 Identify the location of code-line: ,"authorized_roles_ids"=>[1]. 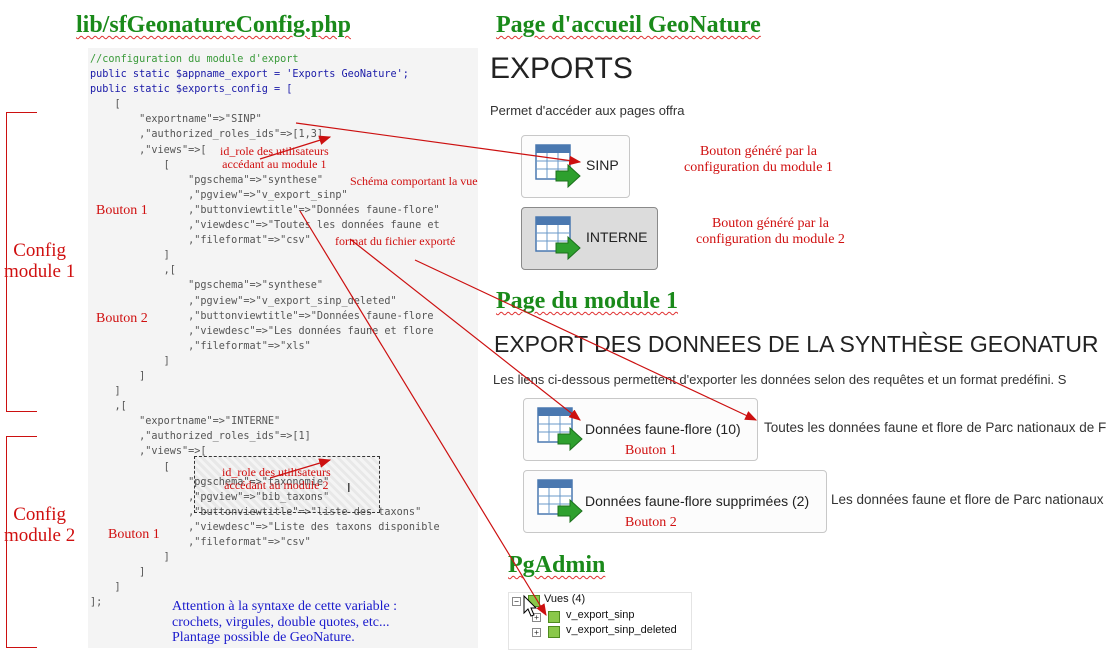
(200, 437).